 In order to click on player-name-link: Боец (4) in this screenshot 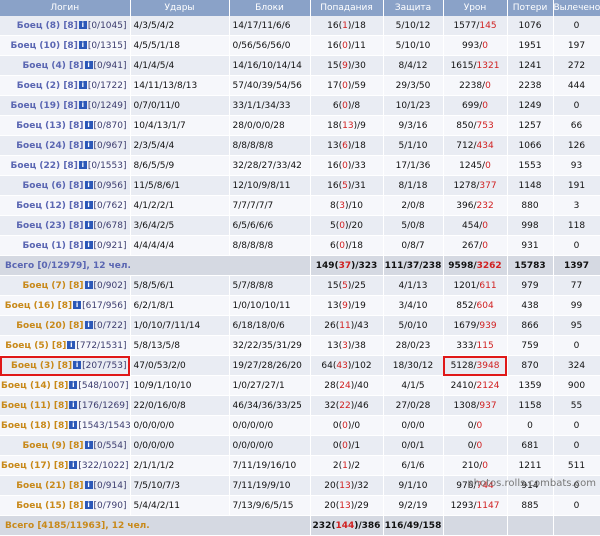, I will do `click(43, 66)`.